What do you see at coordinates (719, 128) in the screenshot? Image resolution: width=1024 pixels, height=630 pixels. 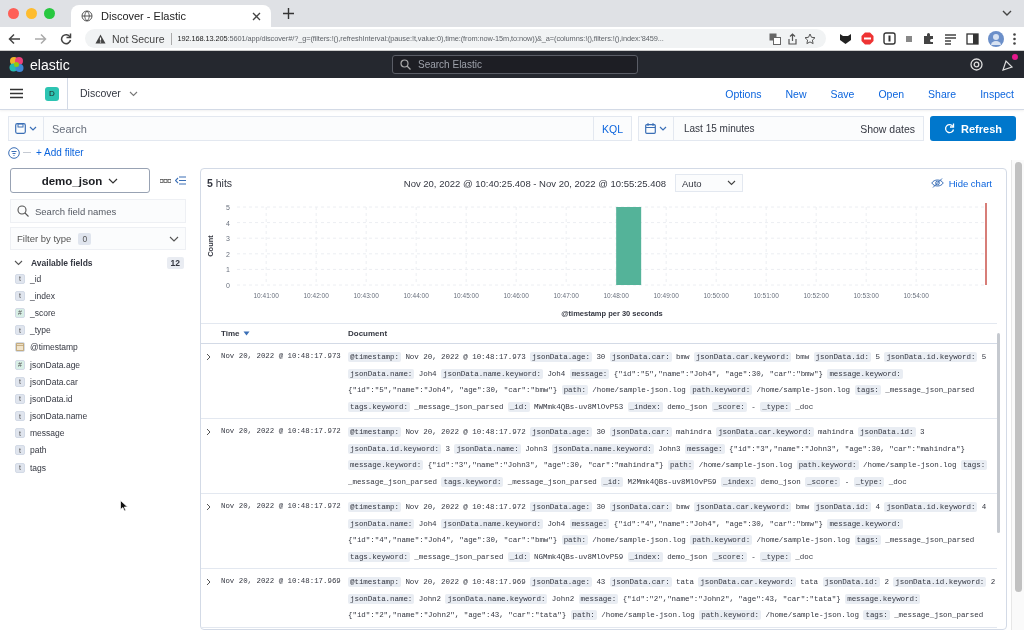 I see `time-range-text: Last 15 minutes` at bounding box center [719, 128].